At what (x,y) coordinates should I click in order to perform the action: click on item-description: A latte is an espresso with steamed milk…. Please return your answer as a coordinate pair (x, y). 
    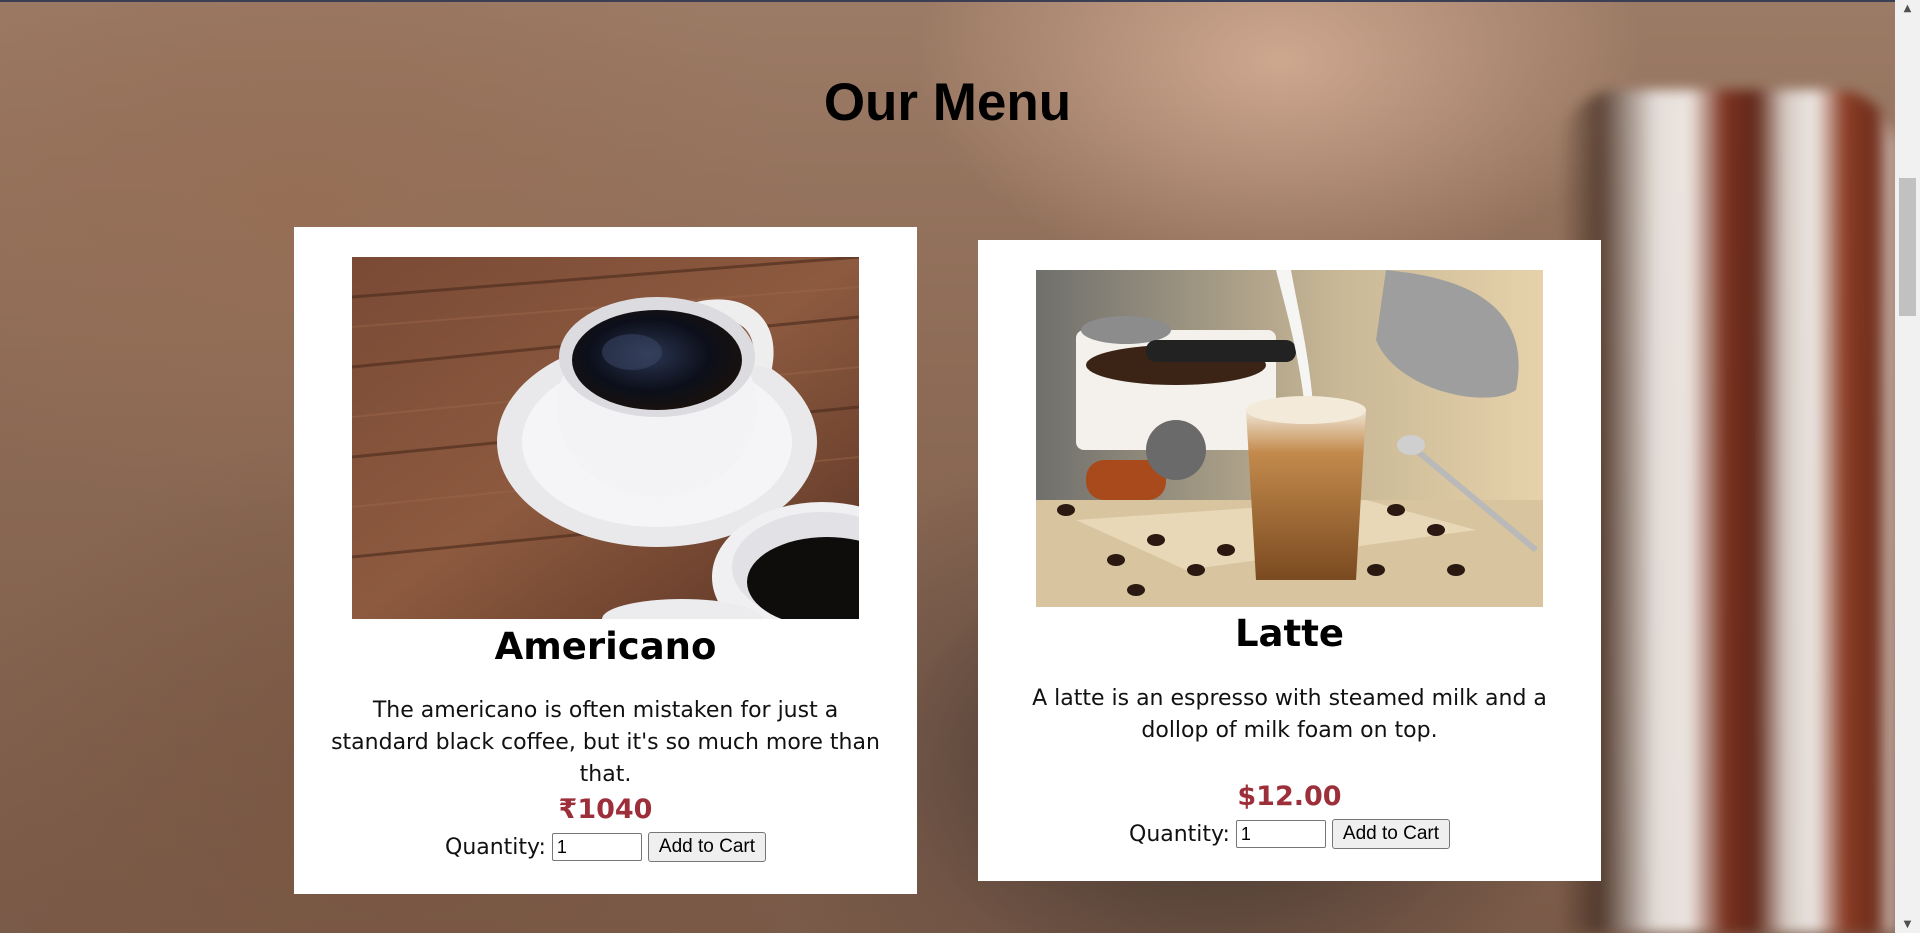
    Looking at the image, I should click on (1289, 714).